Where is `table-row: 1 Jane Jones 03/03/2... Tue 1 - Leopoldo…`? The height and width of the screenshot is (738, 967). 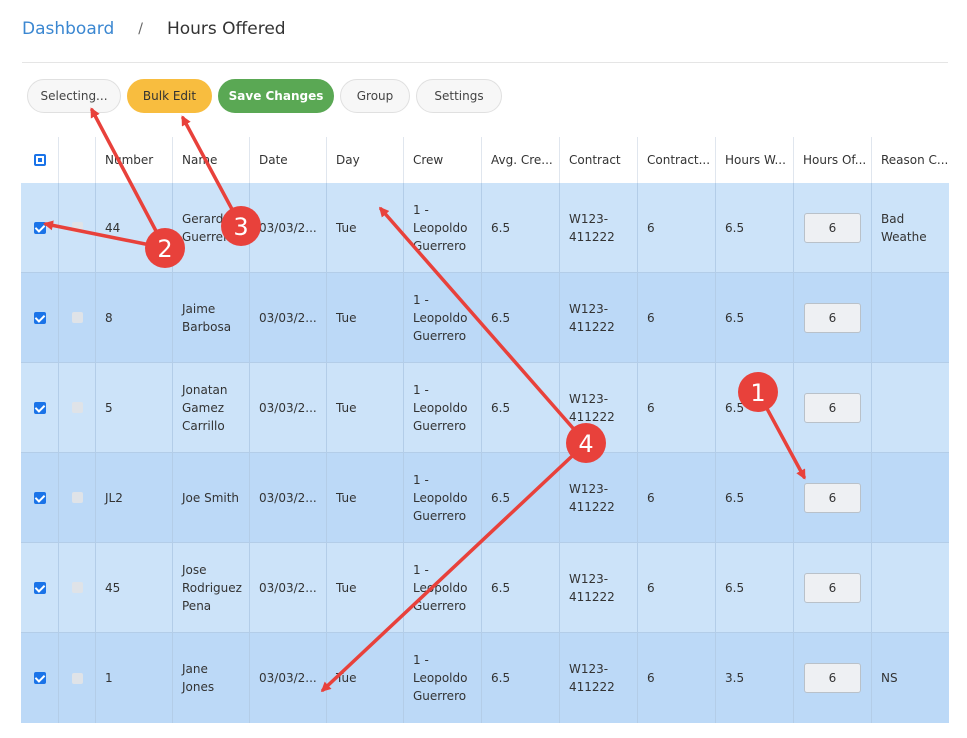 table-row: 1 Jane Jones 03/03/2... Tue 1 - Leopoldo… is located at coordinates (485, 678).